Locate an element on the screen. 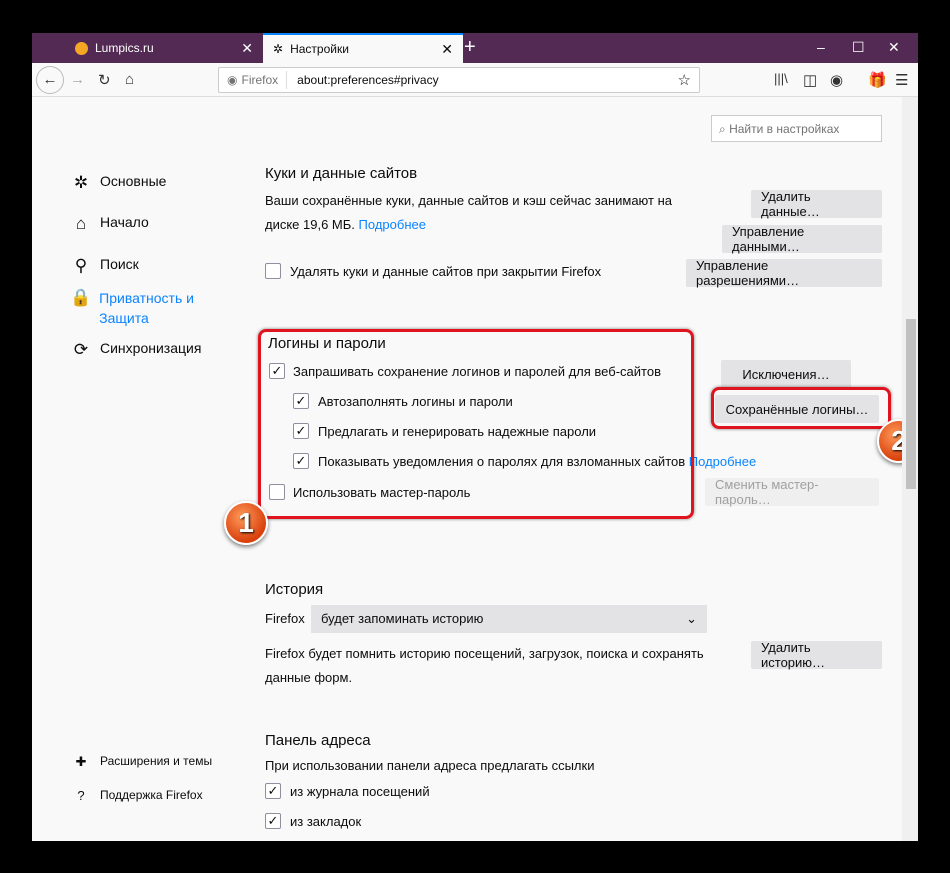 The height and width of the screenshot is (873, 950). home-icon: ⌂ is located at coordinates (81, 223).